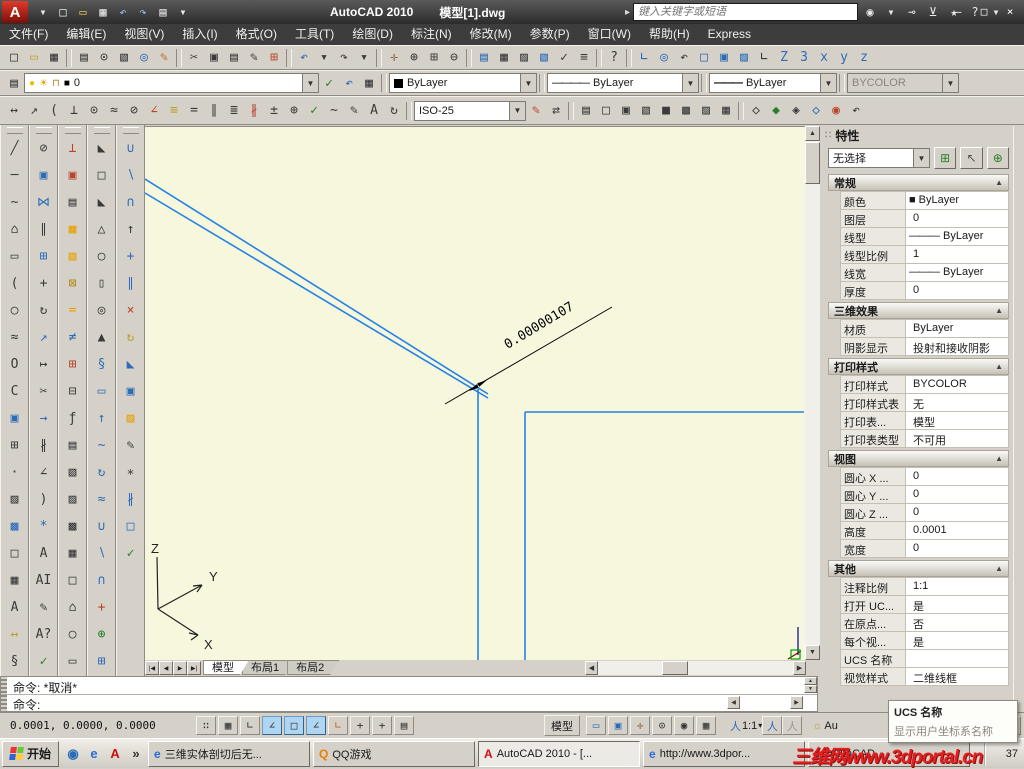  Describe the element at coordinates (784, 58) in the screenshot. I see `ucs-zaxis-icon: Z` at that location.